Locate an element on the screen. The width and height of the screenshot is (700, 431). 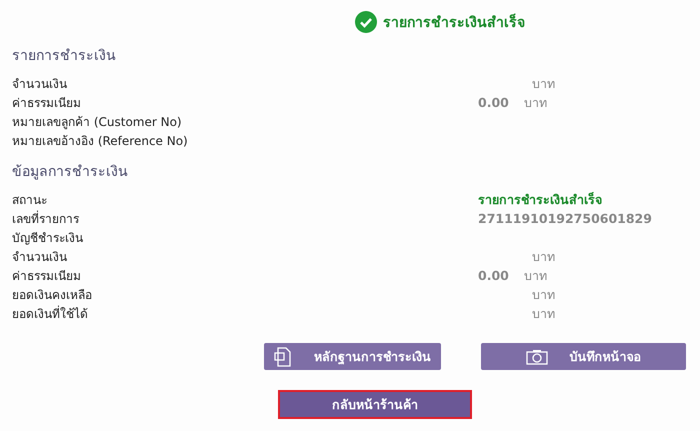
receipt-button: หลักฐานการชำระเงิน is located at coordinates (352, 356).